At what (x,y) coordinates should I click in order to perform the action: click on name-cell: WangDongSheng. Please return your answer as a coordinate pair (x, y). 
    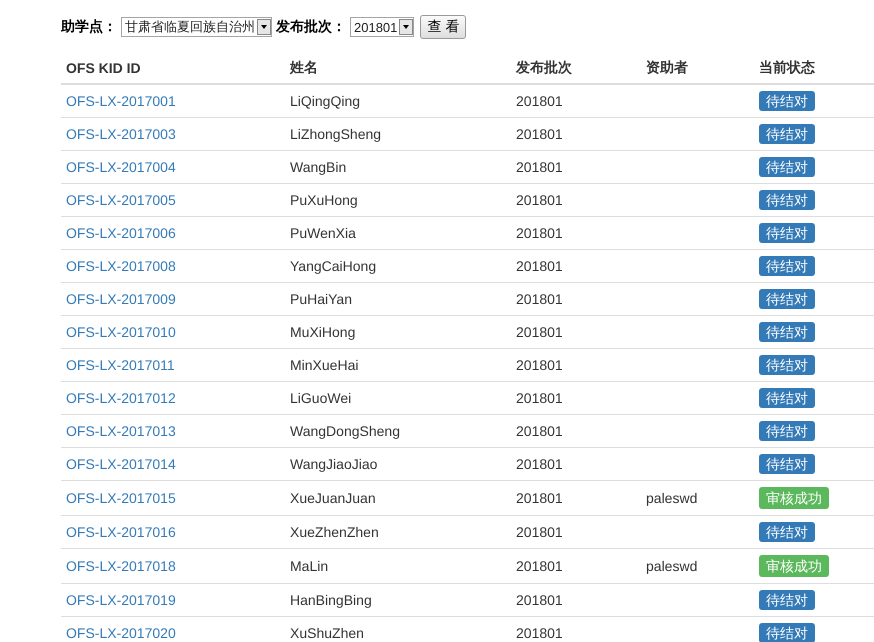
    Looking at the image, I should click on (345, 431).